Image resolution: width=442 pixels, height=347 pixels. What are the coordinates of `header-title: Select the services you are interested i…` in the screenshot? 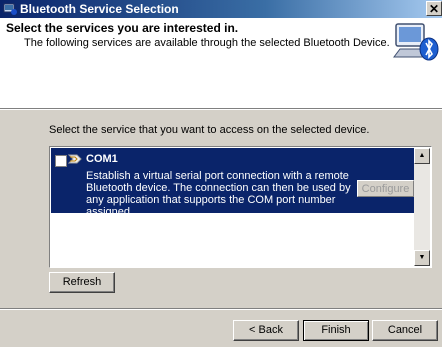 It's located at (122, 28).